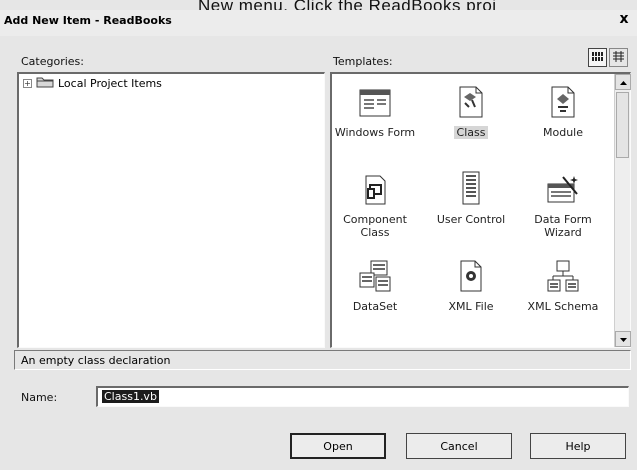  I want to click on name-input-value: Class1.vb, so click(130, 396).